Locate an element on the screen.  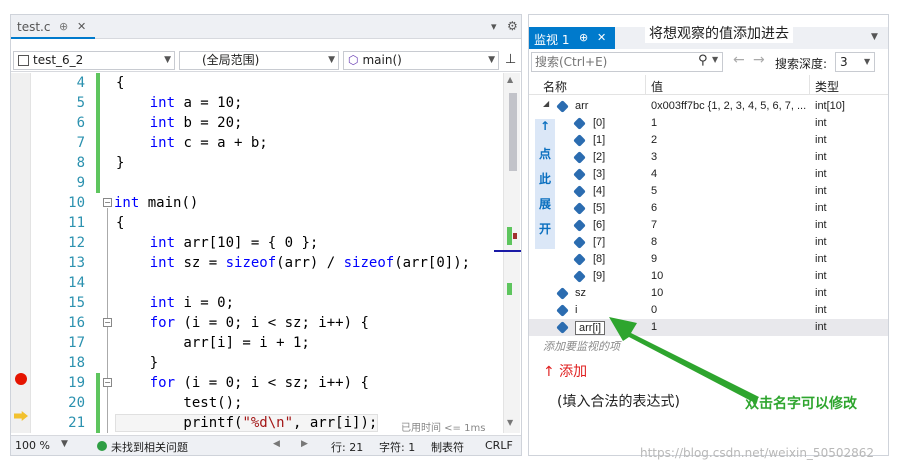
editor-scrollbar: ▲ ▼ is located at coordinates (507, 253).